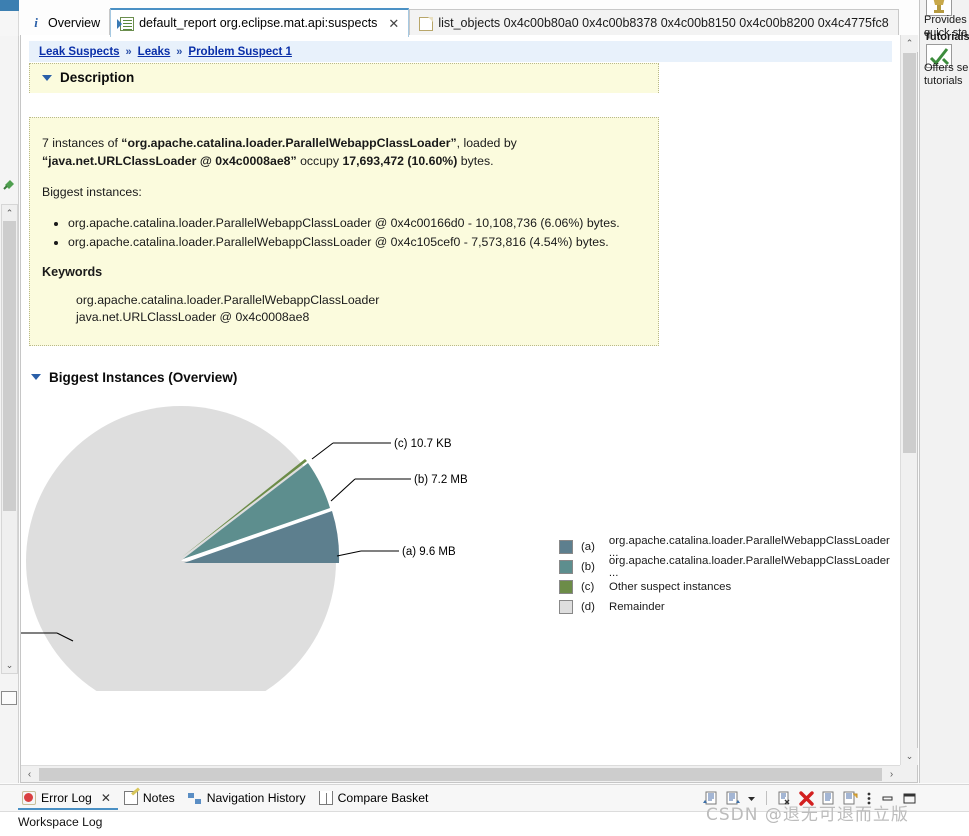 This screenshot has width=969, height=836. I want to click on editor-tab-label: Overview, so click(74, 22).